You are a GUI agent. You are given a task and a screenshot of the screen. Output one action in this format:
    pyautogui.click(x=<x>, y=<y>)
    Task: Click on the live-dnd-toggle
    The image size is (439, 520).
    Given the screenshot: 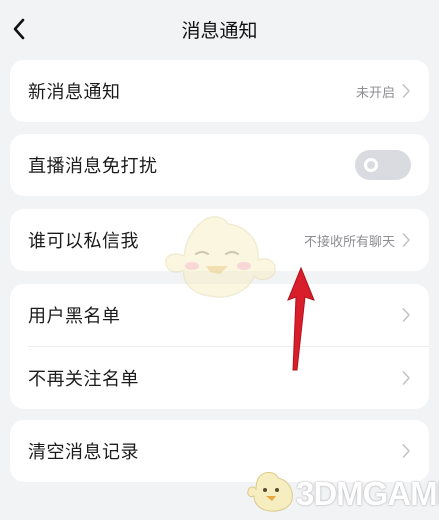 What is the action you would take?
    pyautogui.click(x=383, y=165)
    